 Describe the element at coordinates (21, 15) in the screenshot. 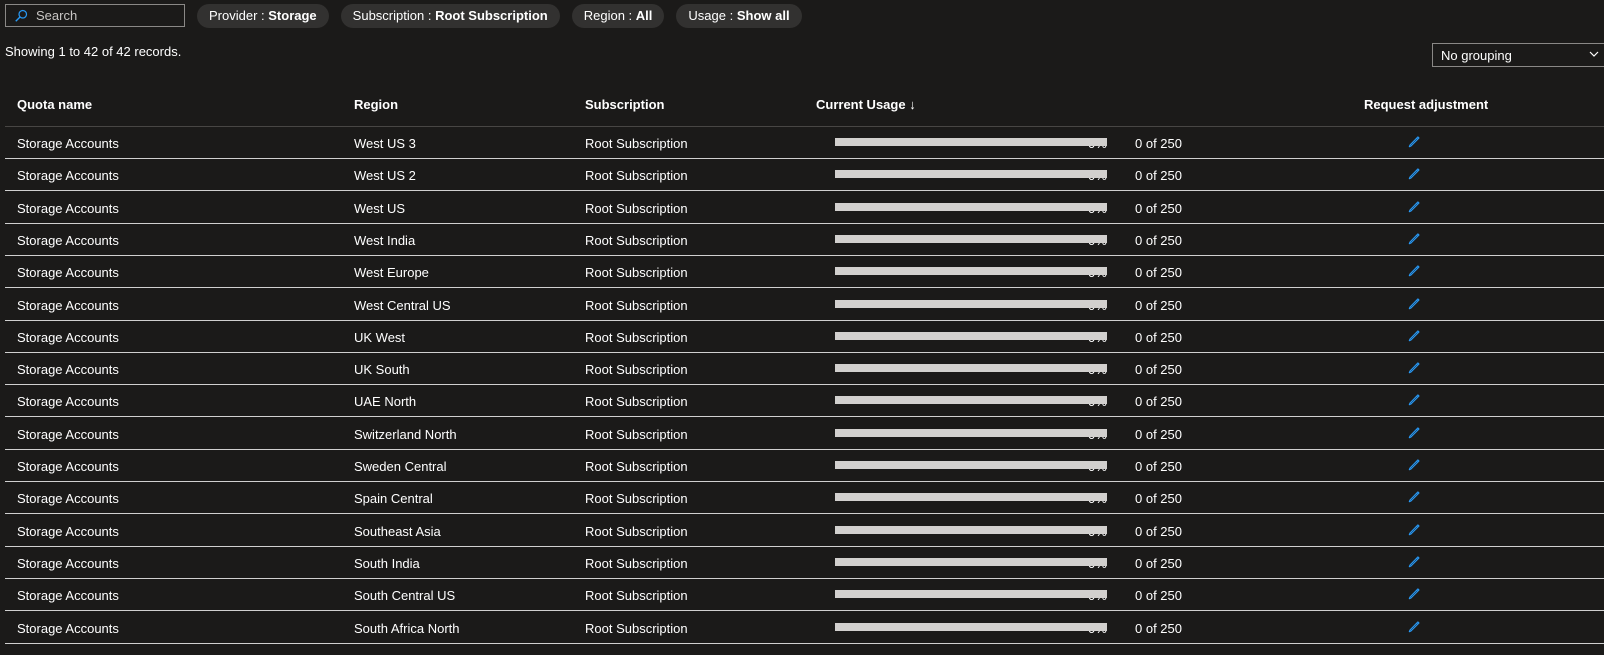

I see `search-icon` at that location.